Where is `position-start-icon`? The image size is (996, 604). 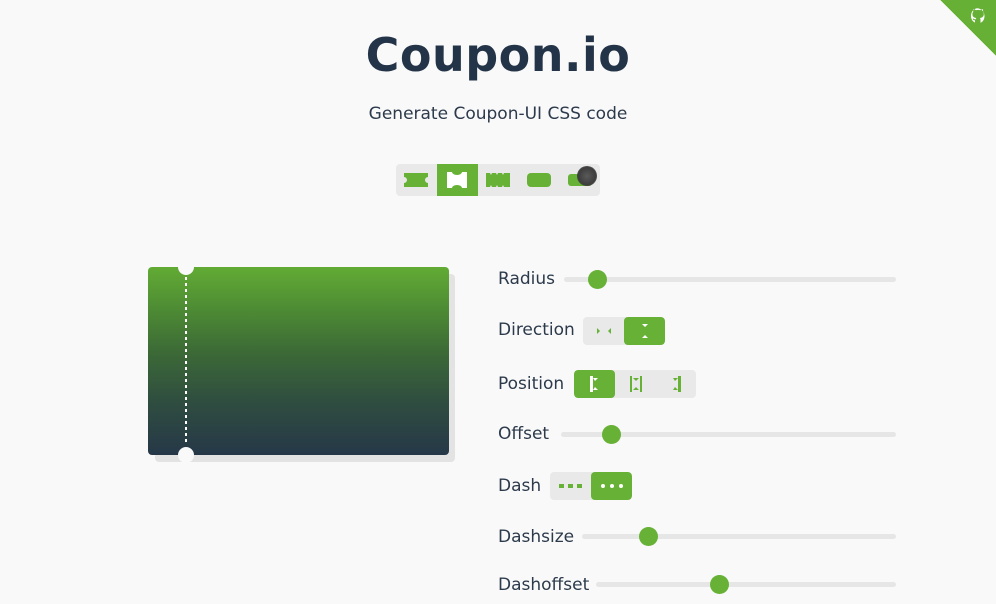 position-start-icon is located at coordinates (593, 384).